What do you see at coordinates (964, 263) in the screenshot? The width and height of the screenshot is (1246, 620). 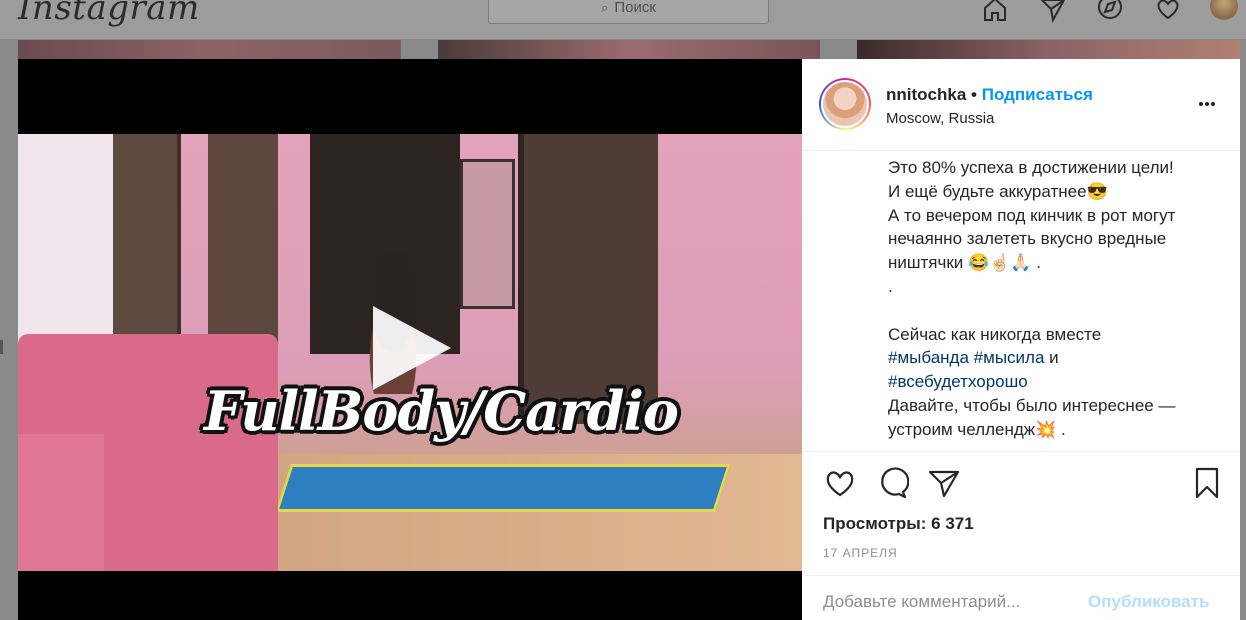 I see `caption-line: ништячки 😂☝🏻🙏🏻 .` at bounding box center [964, 263].